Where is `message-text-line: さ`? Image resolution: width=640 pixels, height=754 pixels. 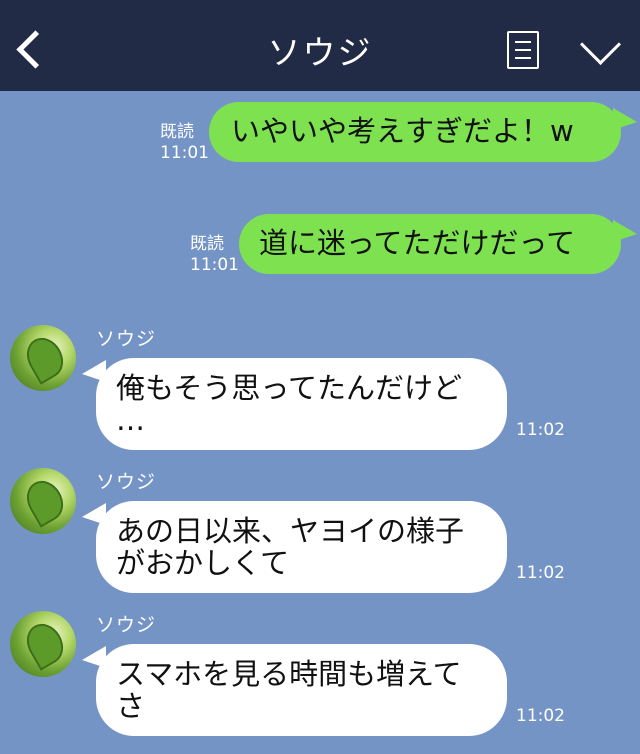 message-text-line: さ is located at coordinates (131, 706).